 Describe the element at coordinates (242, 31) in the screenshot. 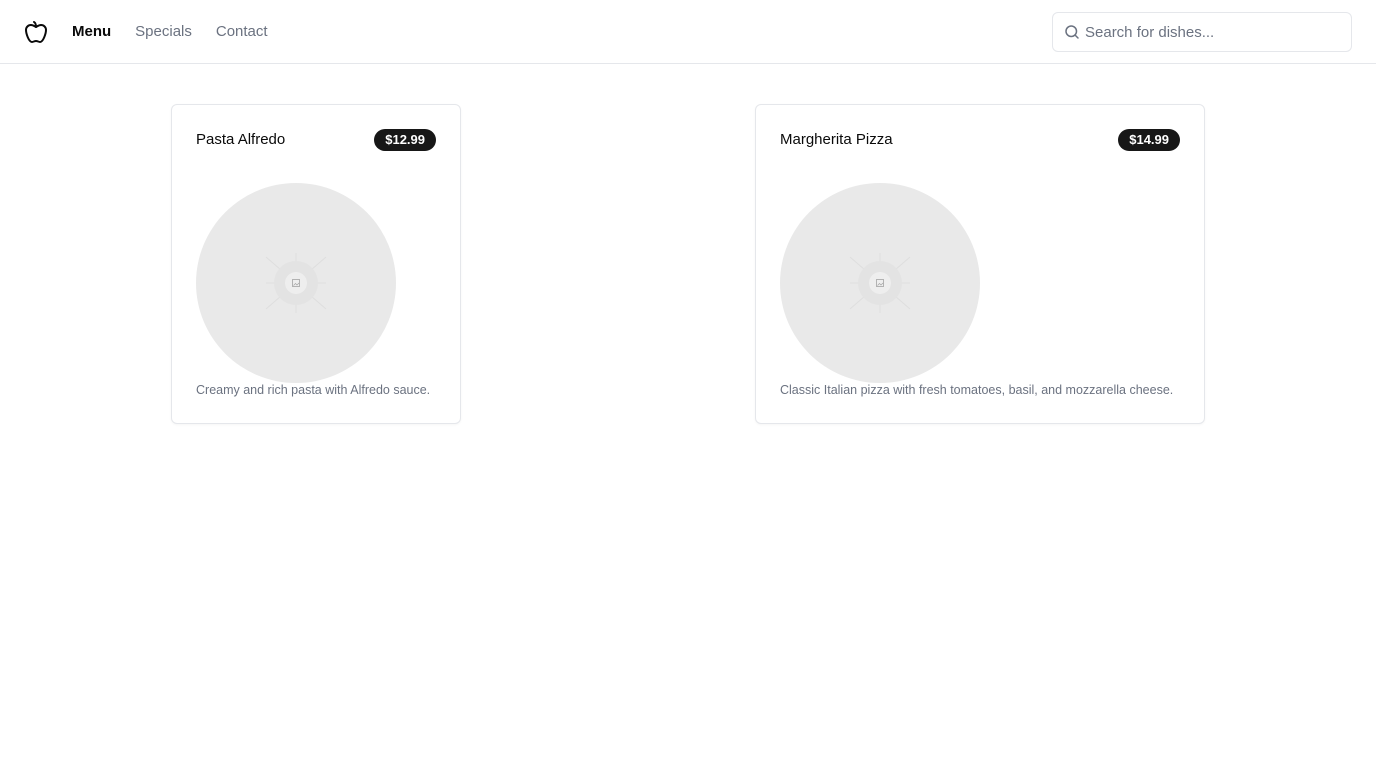

I see `nav-link-contact: Contact` at that location.